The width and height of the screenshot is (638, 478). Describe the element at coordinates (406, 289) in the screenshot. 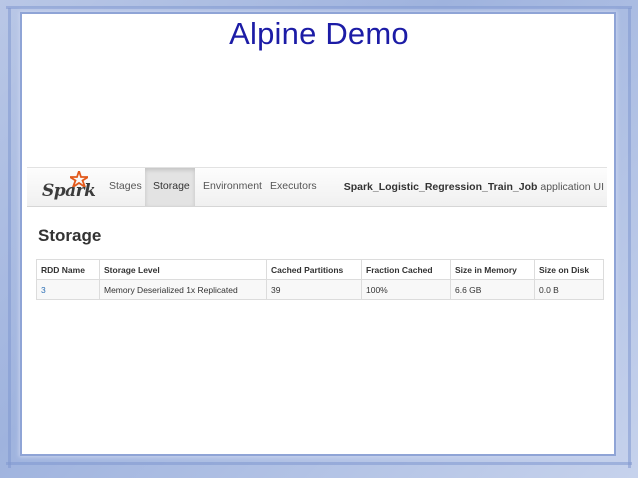

I see `cell-fraction-cached: 100%` at that location.